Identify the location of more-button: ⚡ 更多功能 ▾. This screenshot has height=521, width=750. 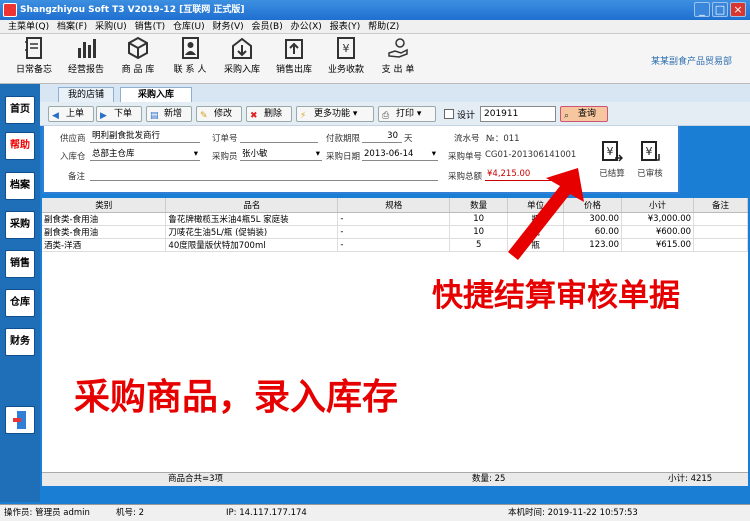
(335, 114).